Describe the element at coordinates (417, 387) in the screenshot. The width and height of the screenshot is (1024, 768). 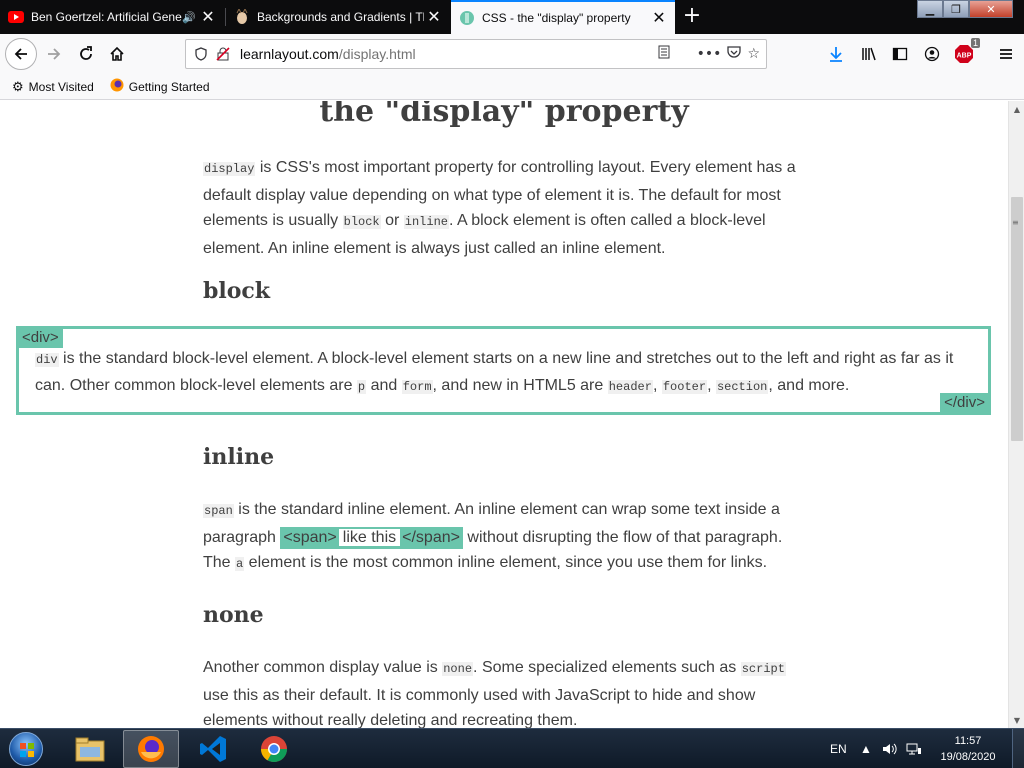
I see `code-form: form` at that location.